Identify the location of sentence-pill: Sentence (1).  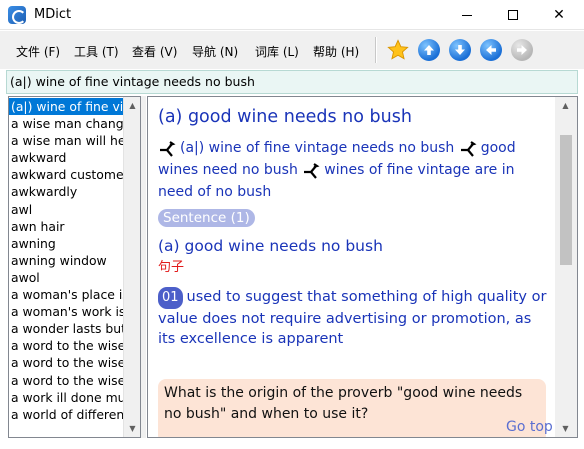
(206, 218).